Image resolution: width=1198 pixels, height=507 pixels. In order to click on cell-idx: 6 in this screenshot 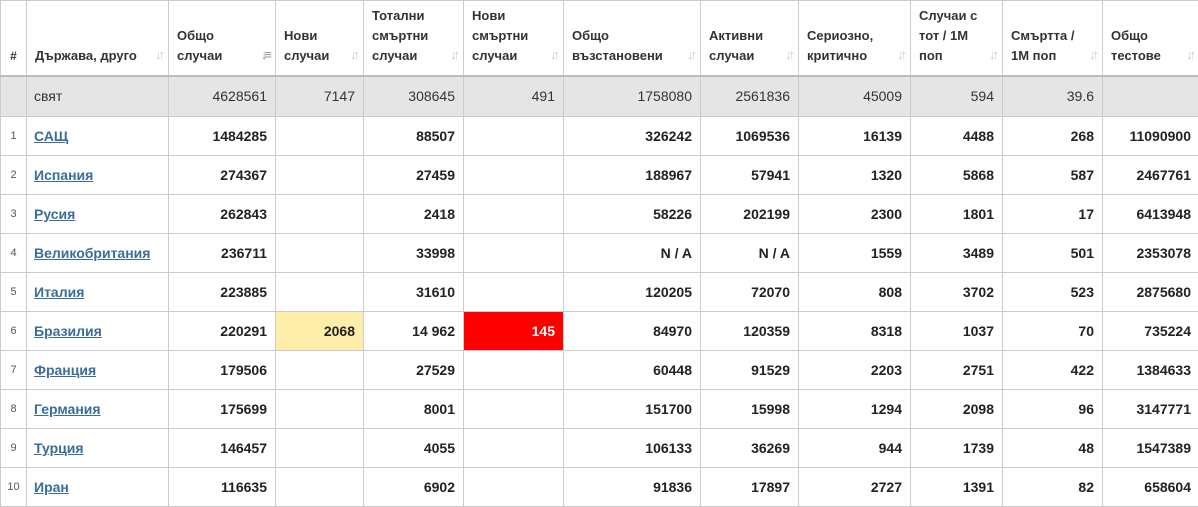, I will do `click(14, 331)`.